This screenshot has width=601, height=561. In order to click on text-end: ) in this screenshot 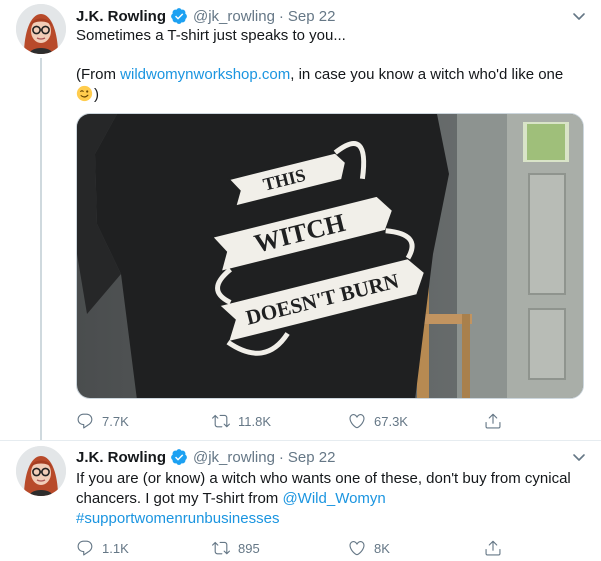, I will do `click(96, 94)`.